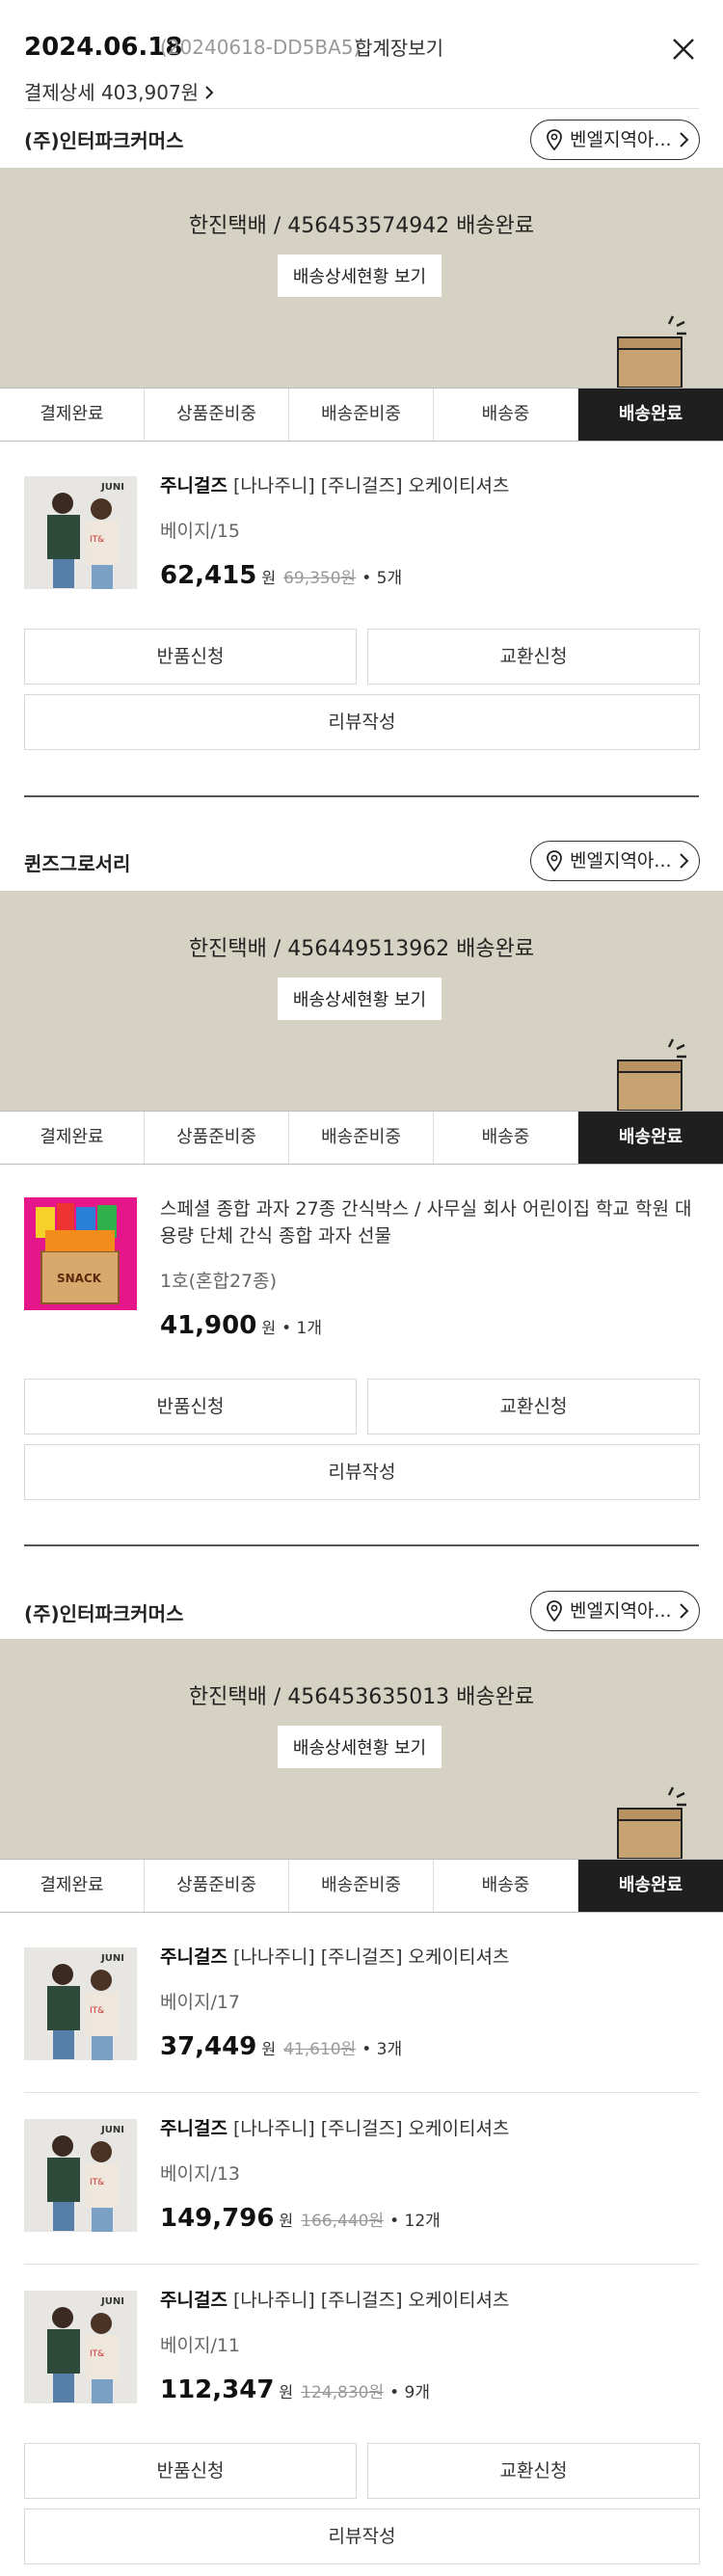  What do you see at coordinates (383, 579) in the screenshot?
I see `quantity: • 5개` at bounding box center [383, 579].